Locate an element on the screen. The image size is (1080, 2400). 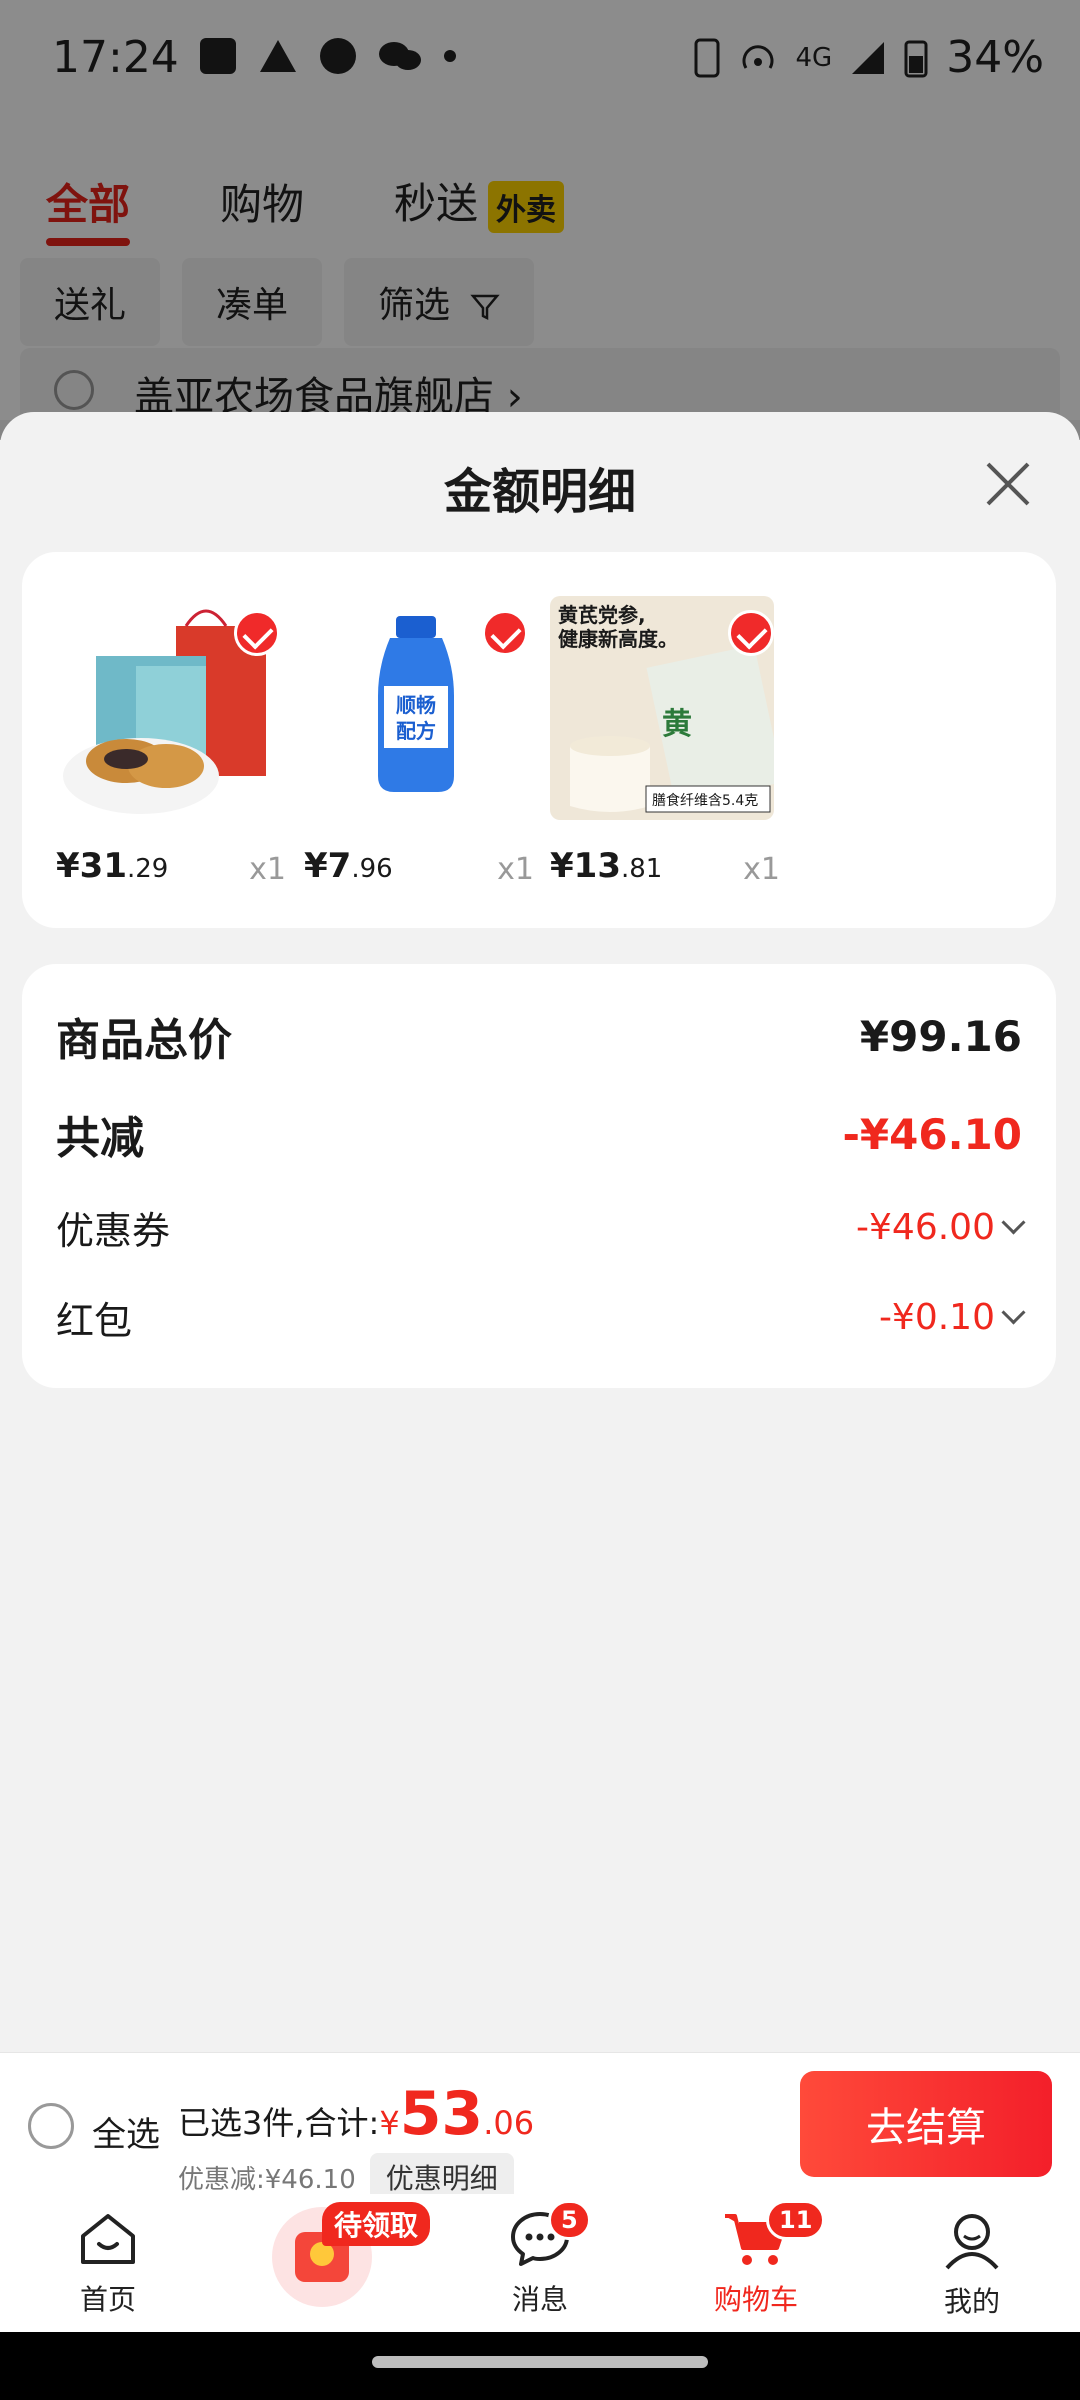
price-int: ¥31 is located at coordinates (91, 866).